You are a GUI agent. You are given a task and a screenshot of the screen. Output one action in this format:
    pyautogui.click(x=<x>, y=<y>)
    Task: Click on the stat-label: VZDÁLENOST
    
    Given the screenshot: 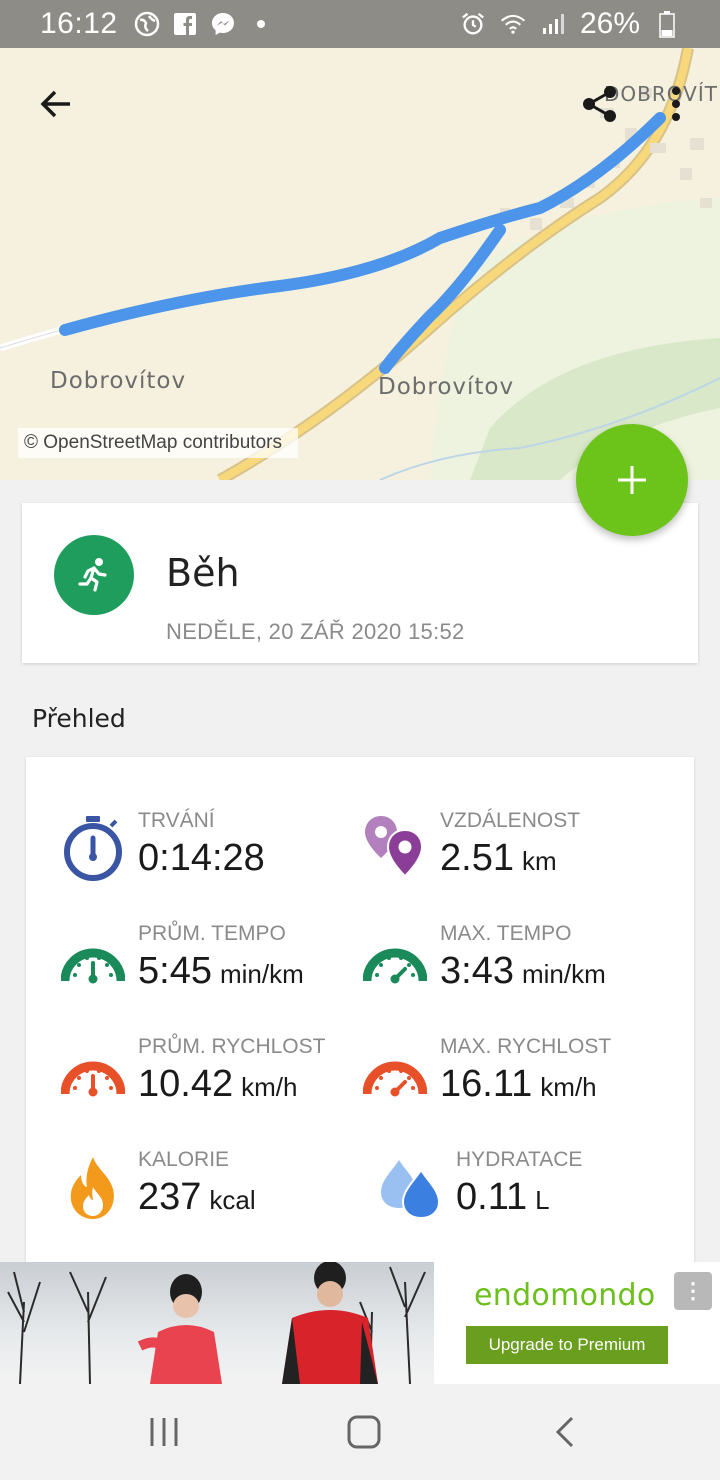 What is the action you would take?
    pyautogui.click(x=510, y=820)
    